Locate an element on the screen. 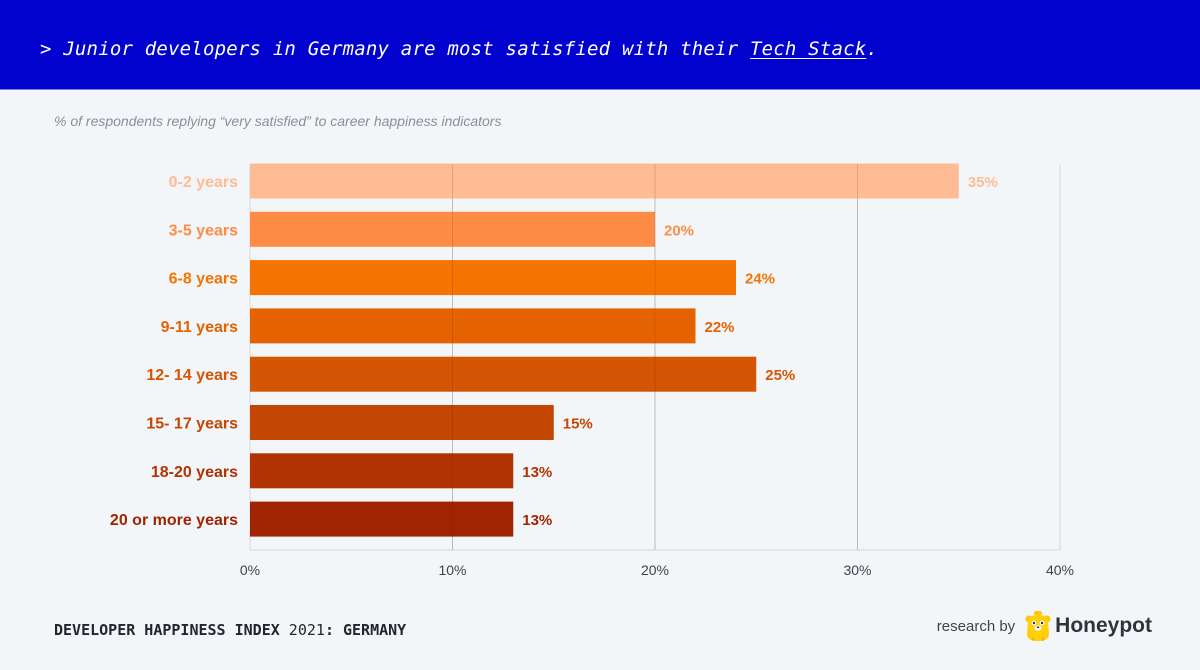 This screenshot has width=1200, height=670. value-label: 15% is located at coordinates (578, 424).